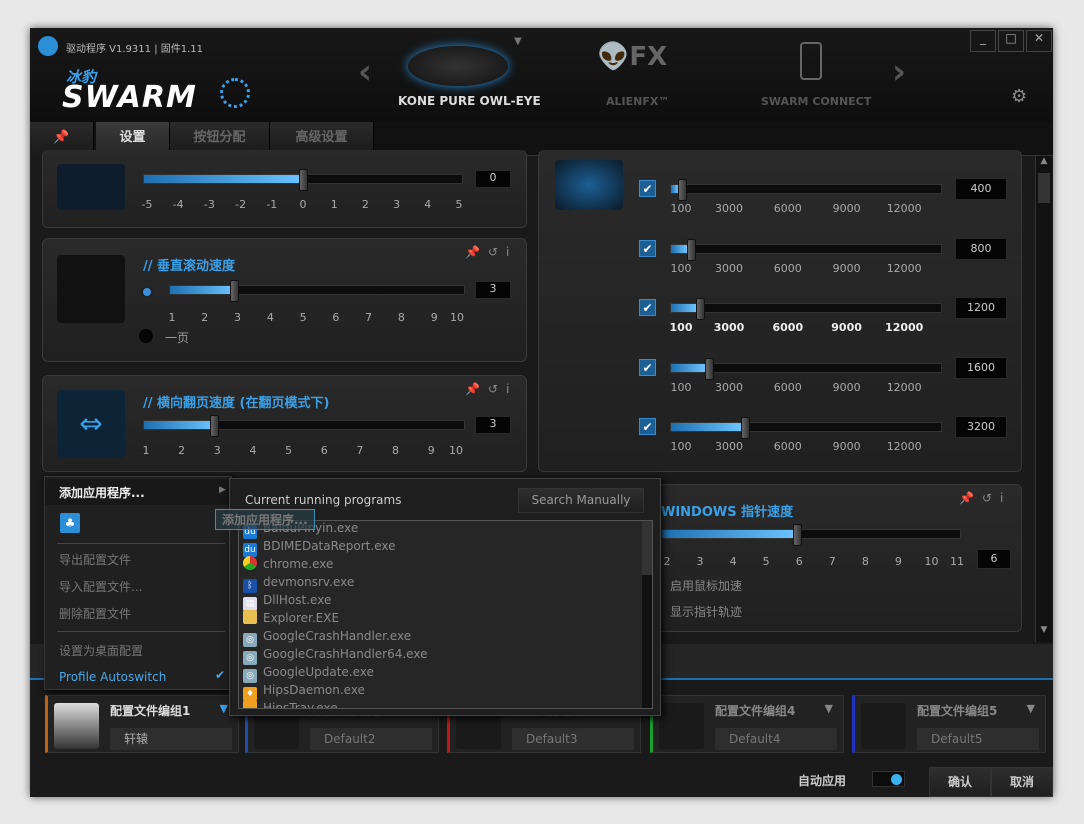  What do you see at coordinates (318, 672) in the screenshot?
I see `program-name: GoogleUpdate.exe` at bounding box center [318, 672].